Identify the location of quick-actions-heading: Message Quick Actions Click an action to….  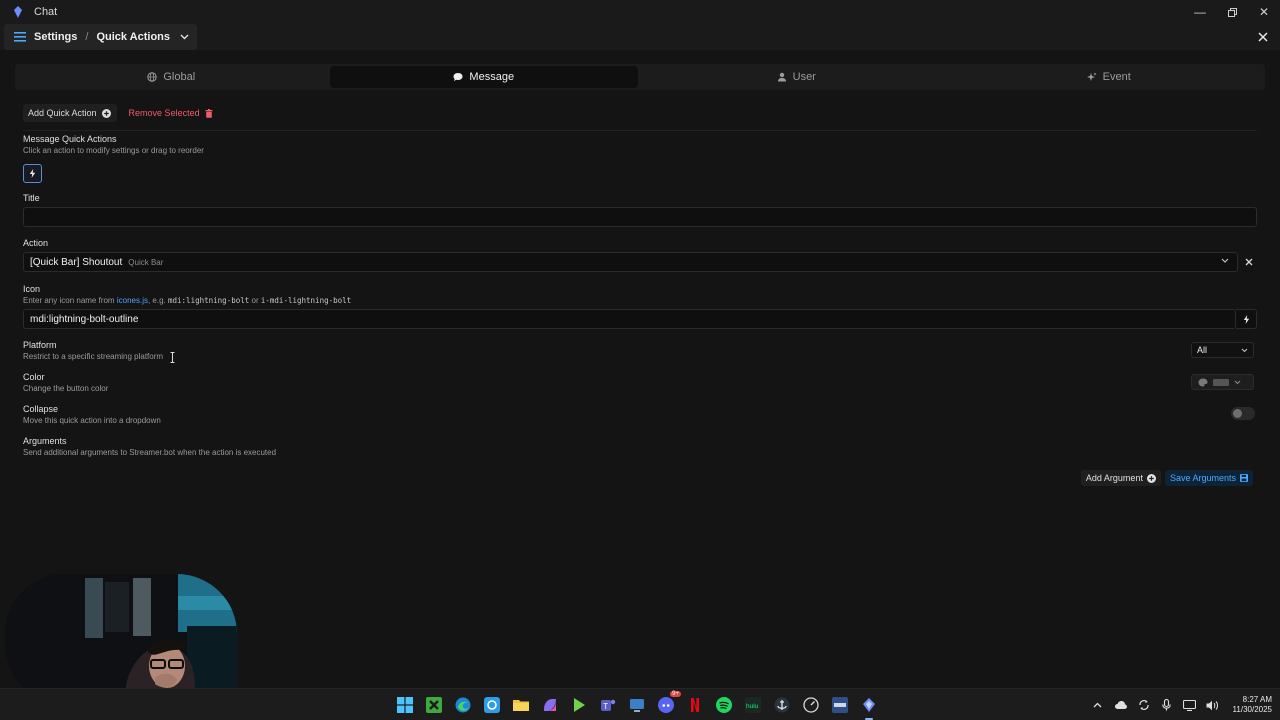
(113, 144).